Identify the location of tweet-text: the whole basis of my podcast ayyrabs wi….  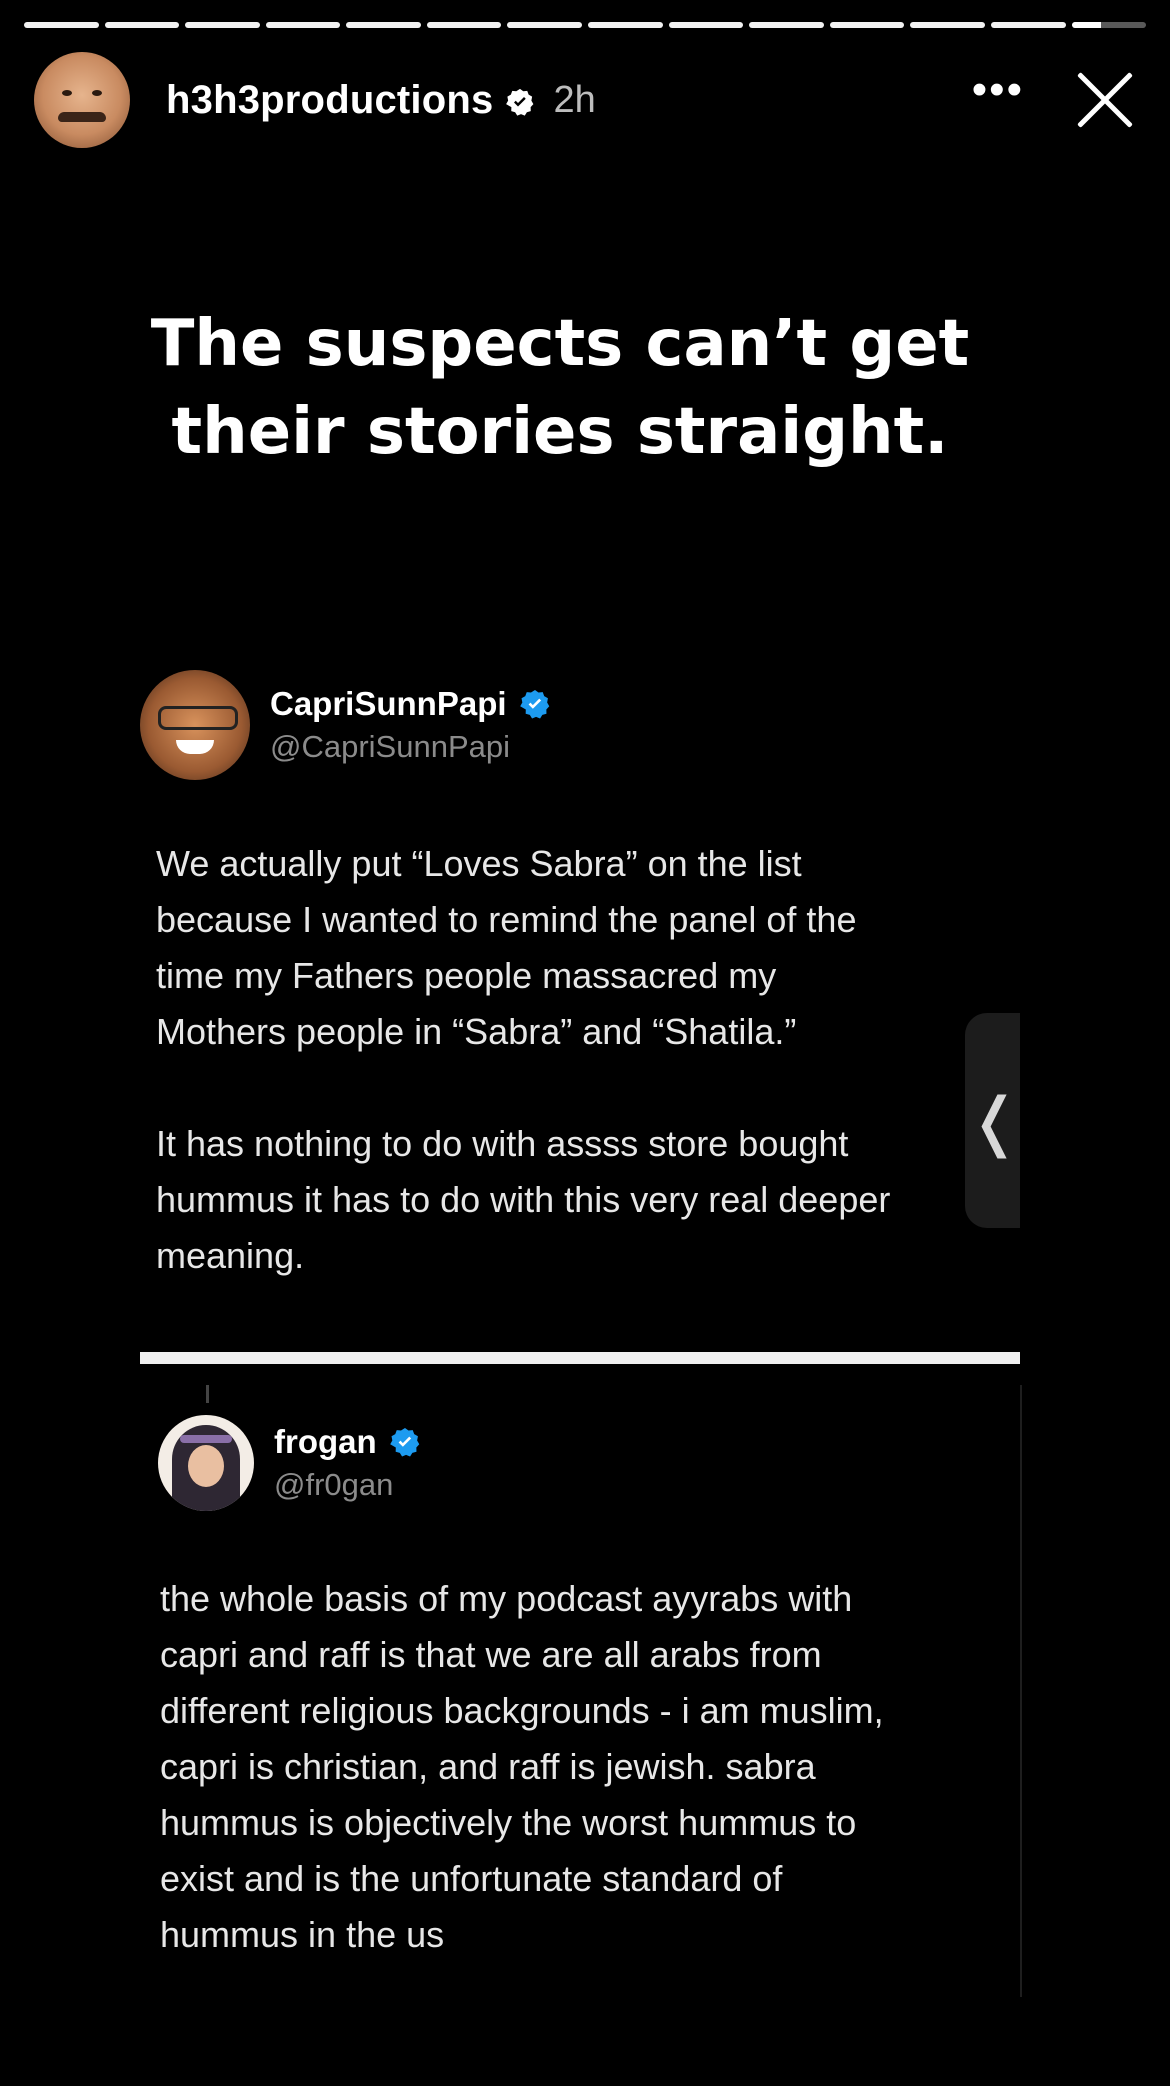
(522, 1766).